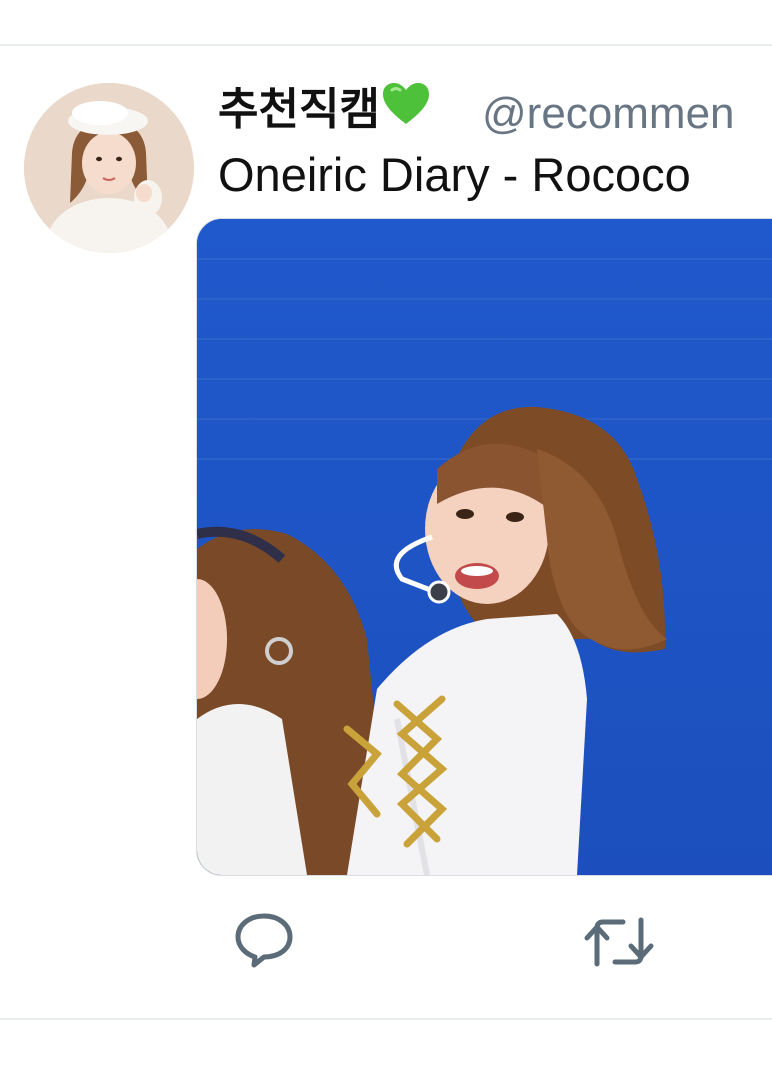 Image resolution: width=772 pixels, height=1065 pixels. I want to click on reply-button, so click(264, 940).